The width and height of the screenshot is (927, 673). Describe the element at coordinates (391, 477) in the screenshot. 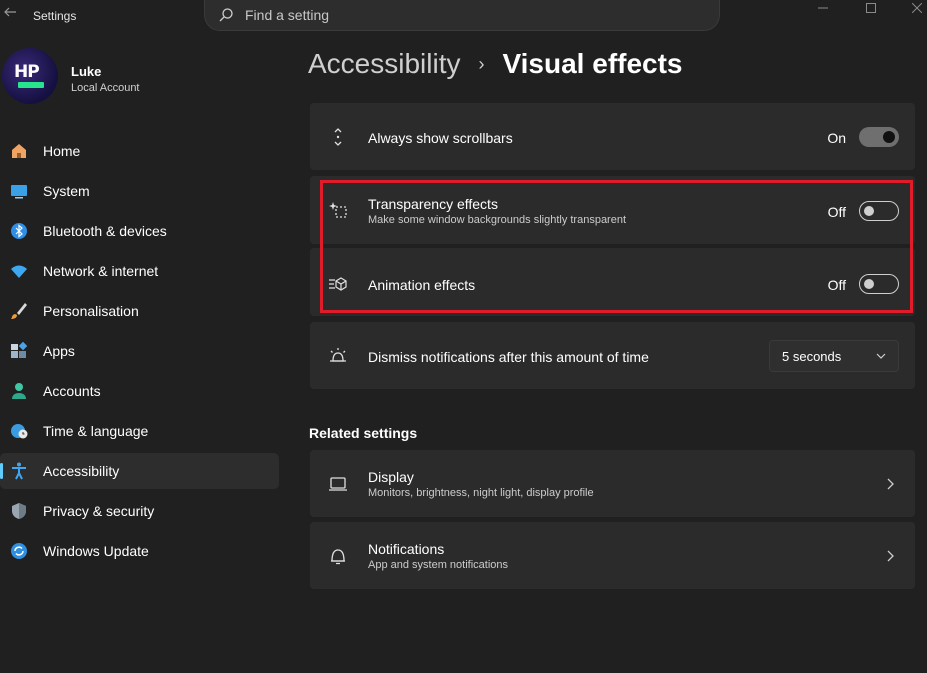

I see `setting-title: Display` at that location.